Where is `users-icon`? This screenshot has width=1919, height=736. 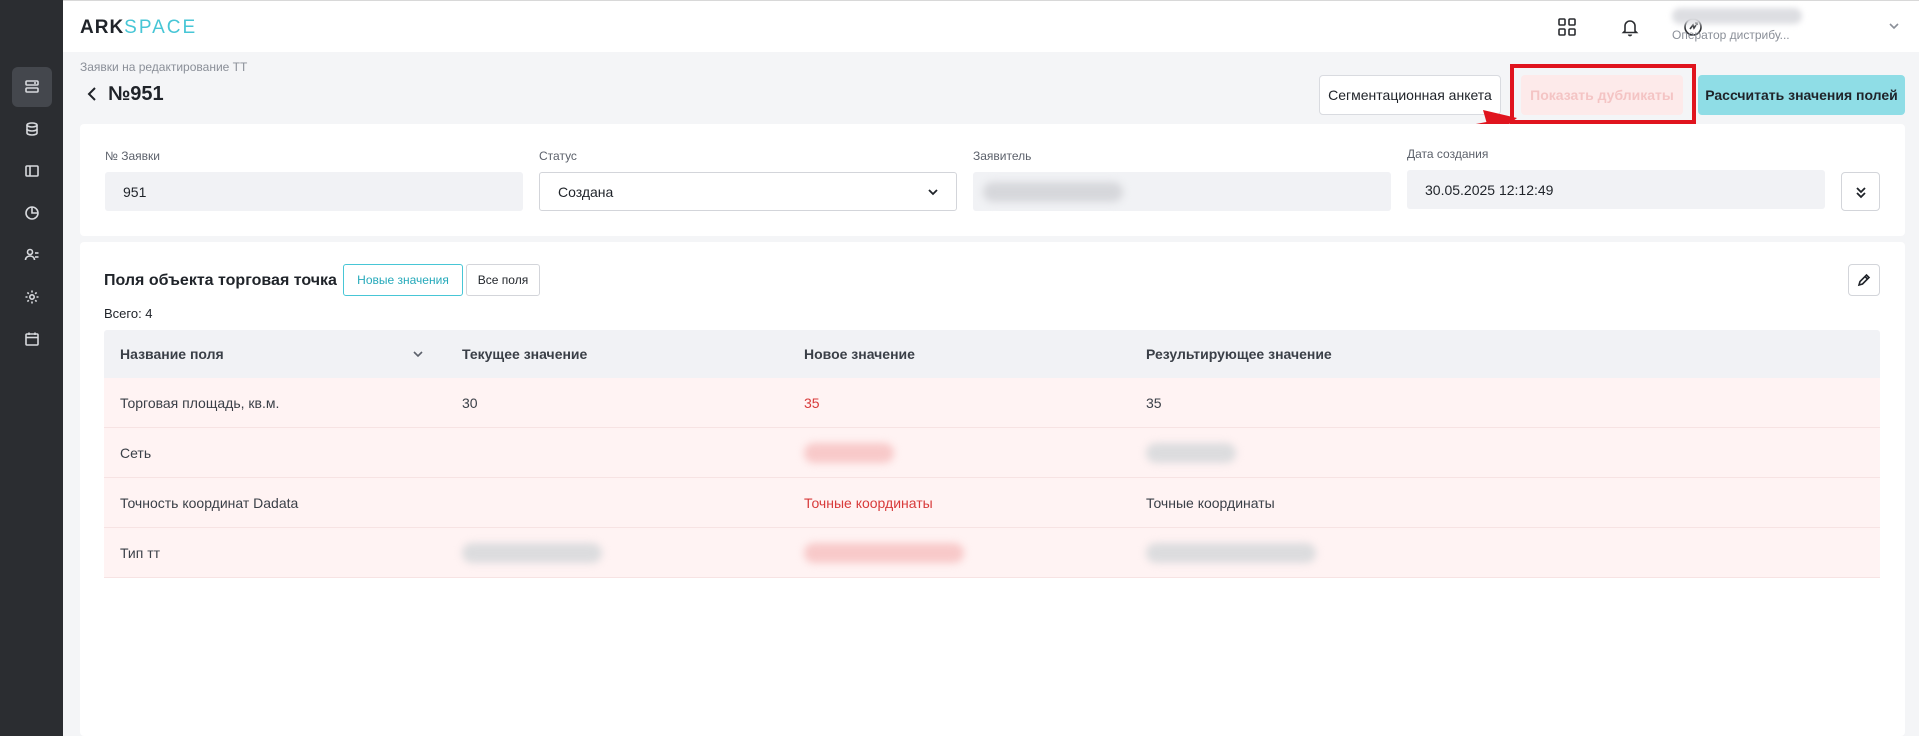 users-icon is located at coordinates (31, 254).